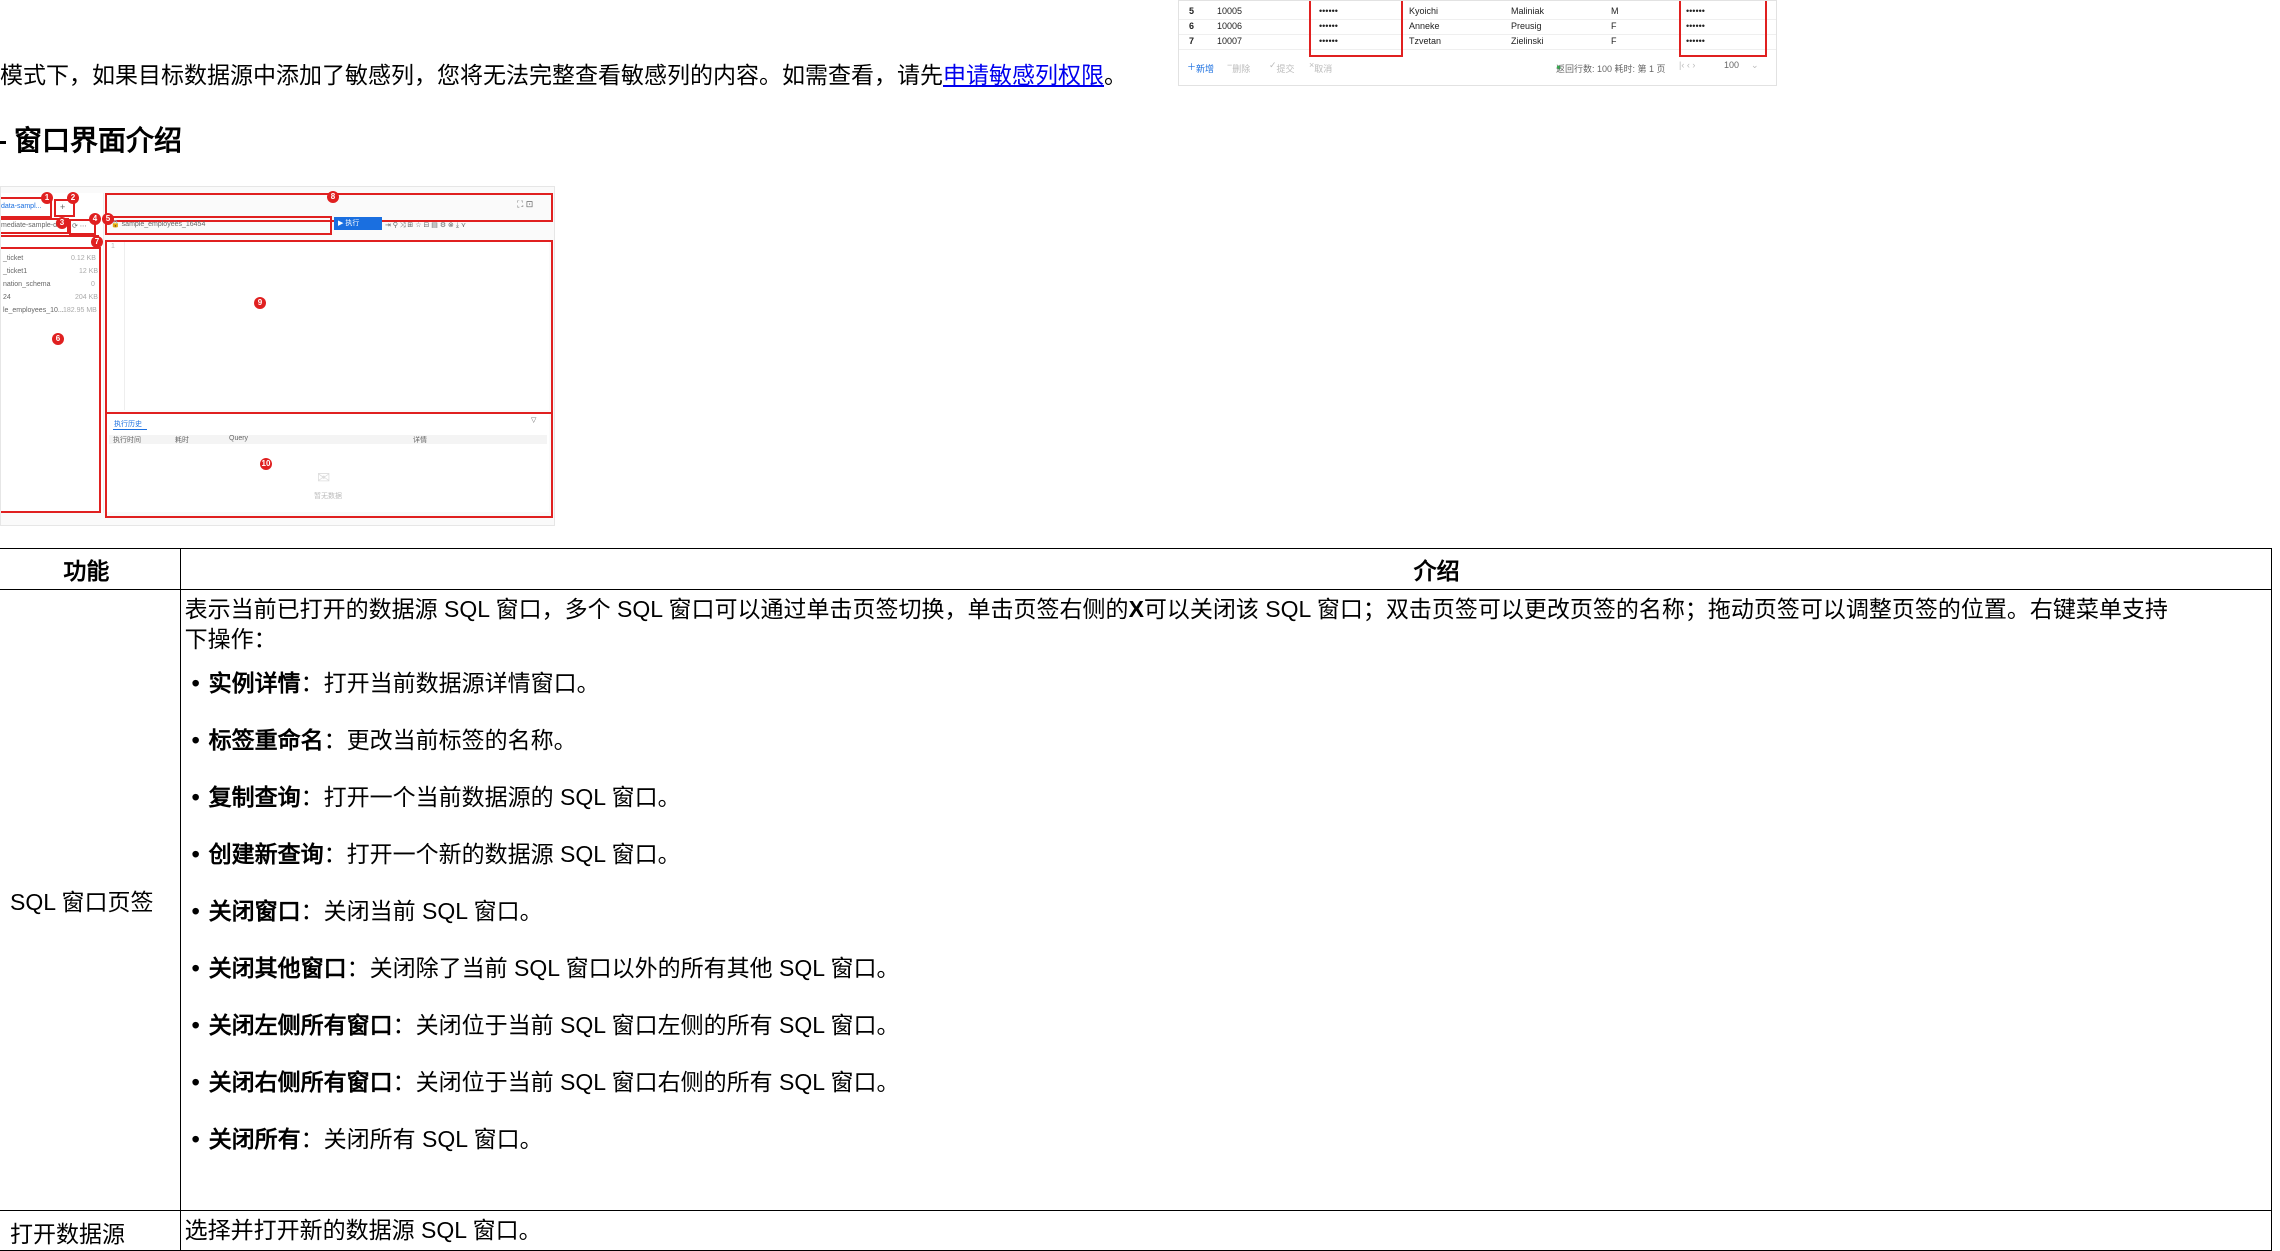  I want to click on marker-9: 9, so click(260, 303).